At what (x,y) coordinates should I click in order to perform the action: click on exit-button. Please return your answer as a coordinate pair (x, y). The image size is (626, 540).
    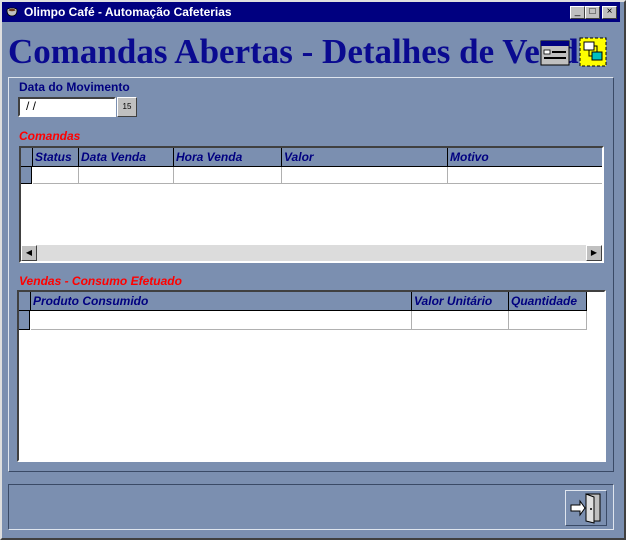
    Looking at the image, I should click on (586, 508).